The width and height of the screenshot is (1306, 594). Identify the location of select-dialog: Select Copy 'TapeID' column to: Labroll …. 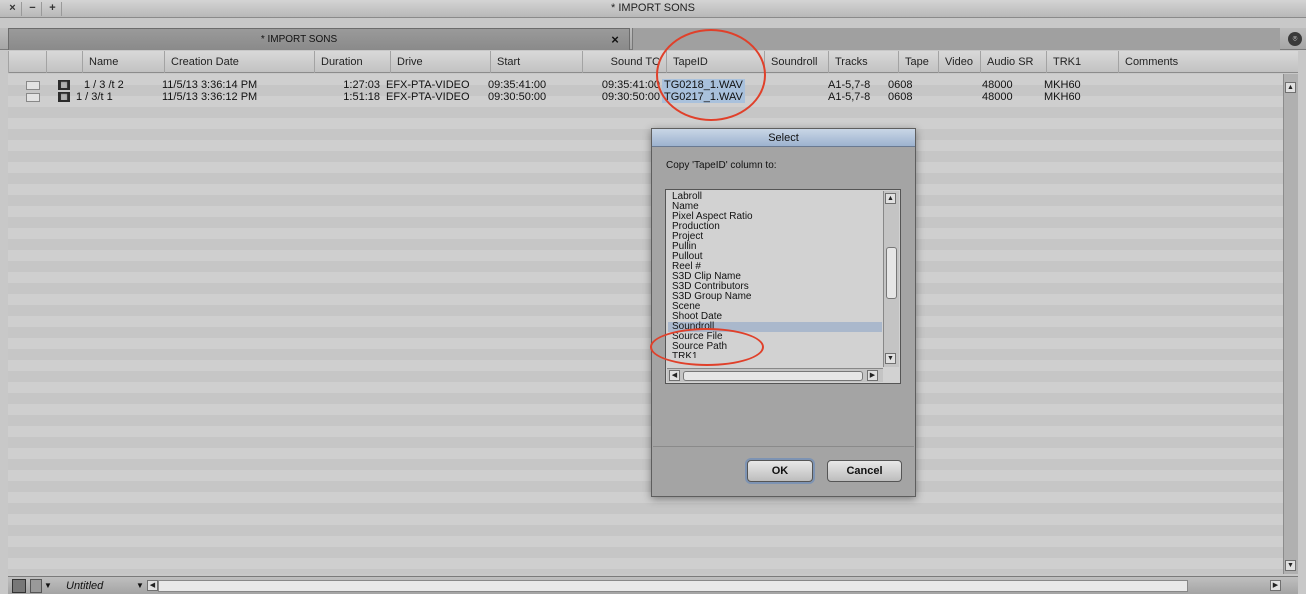
(783, 312).